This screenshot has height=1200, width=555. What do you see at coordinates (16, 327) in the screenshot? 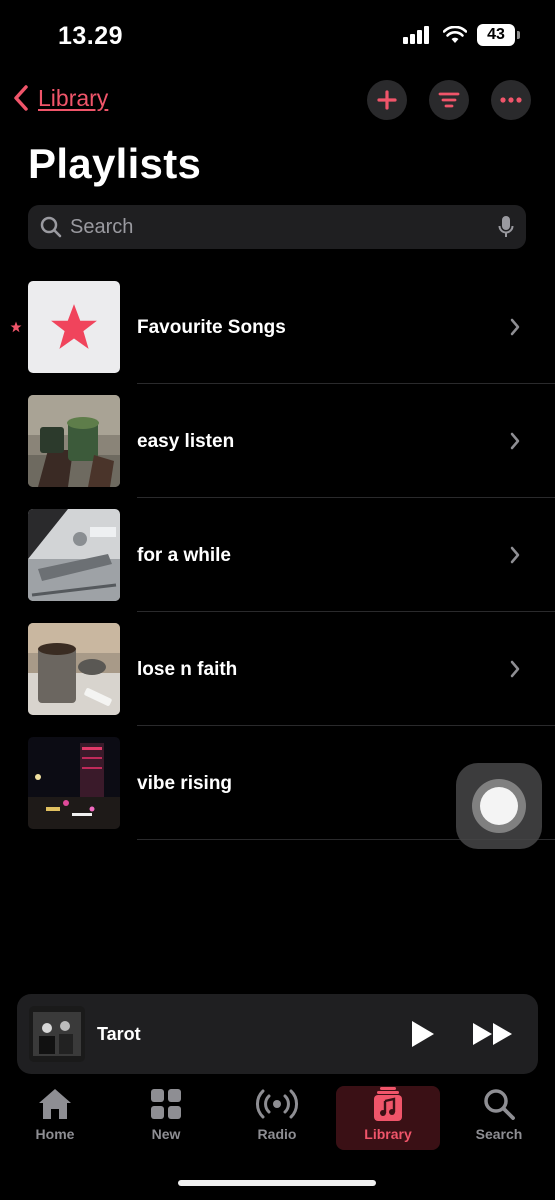
I see `favourite-star-icon` at bounding box center [16, 327].